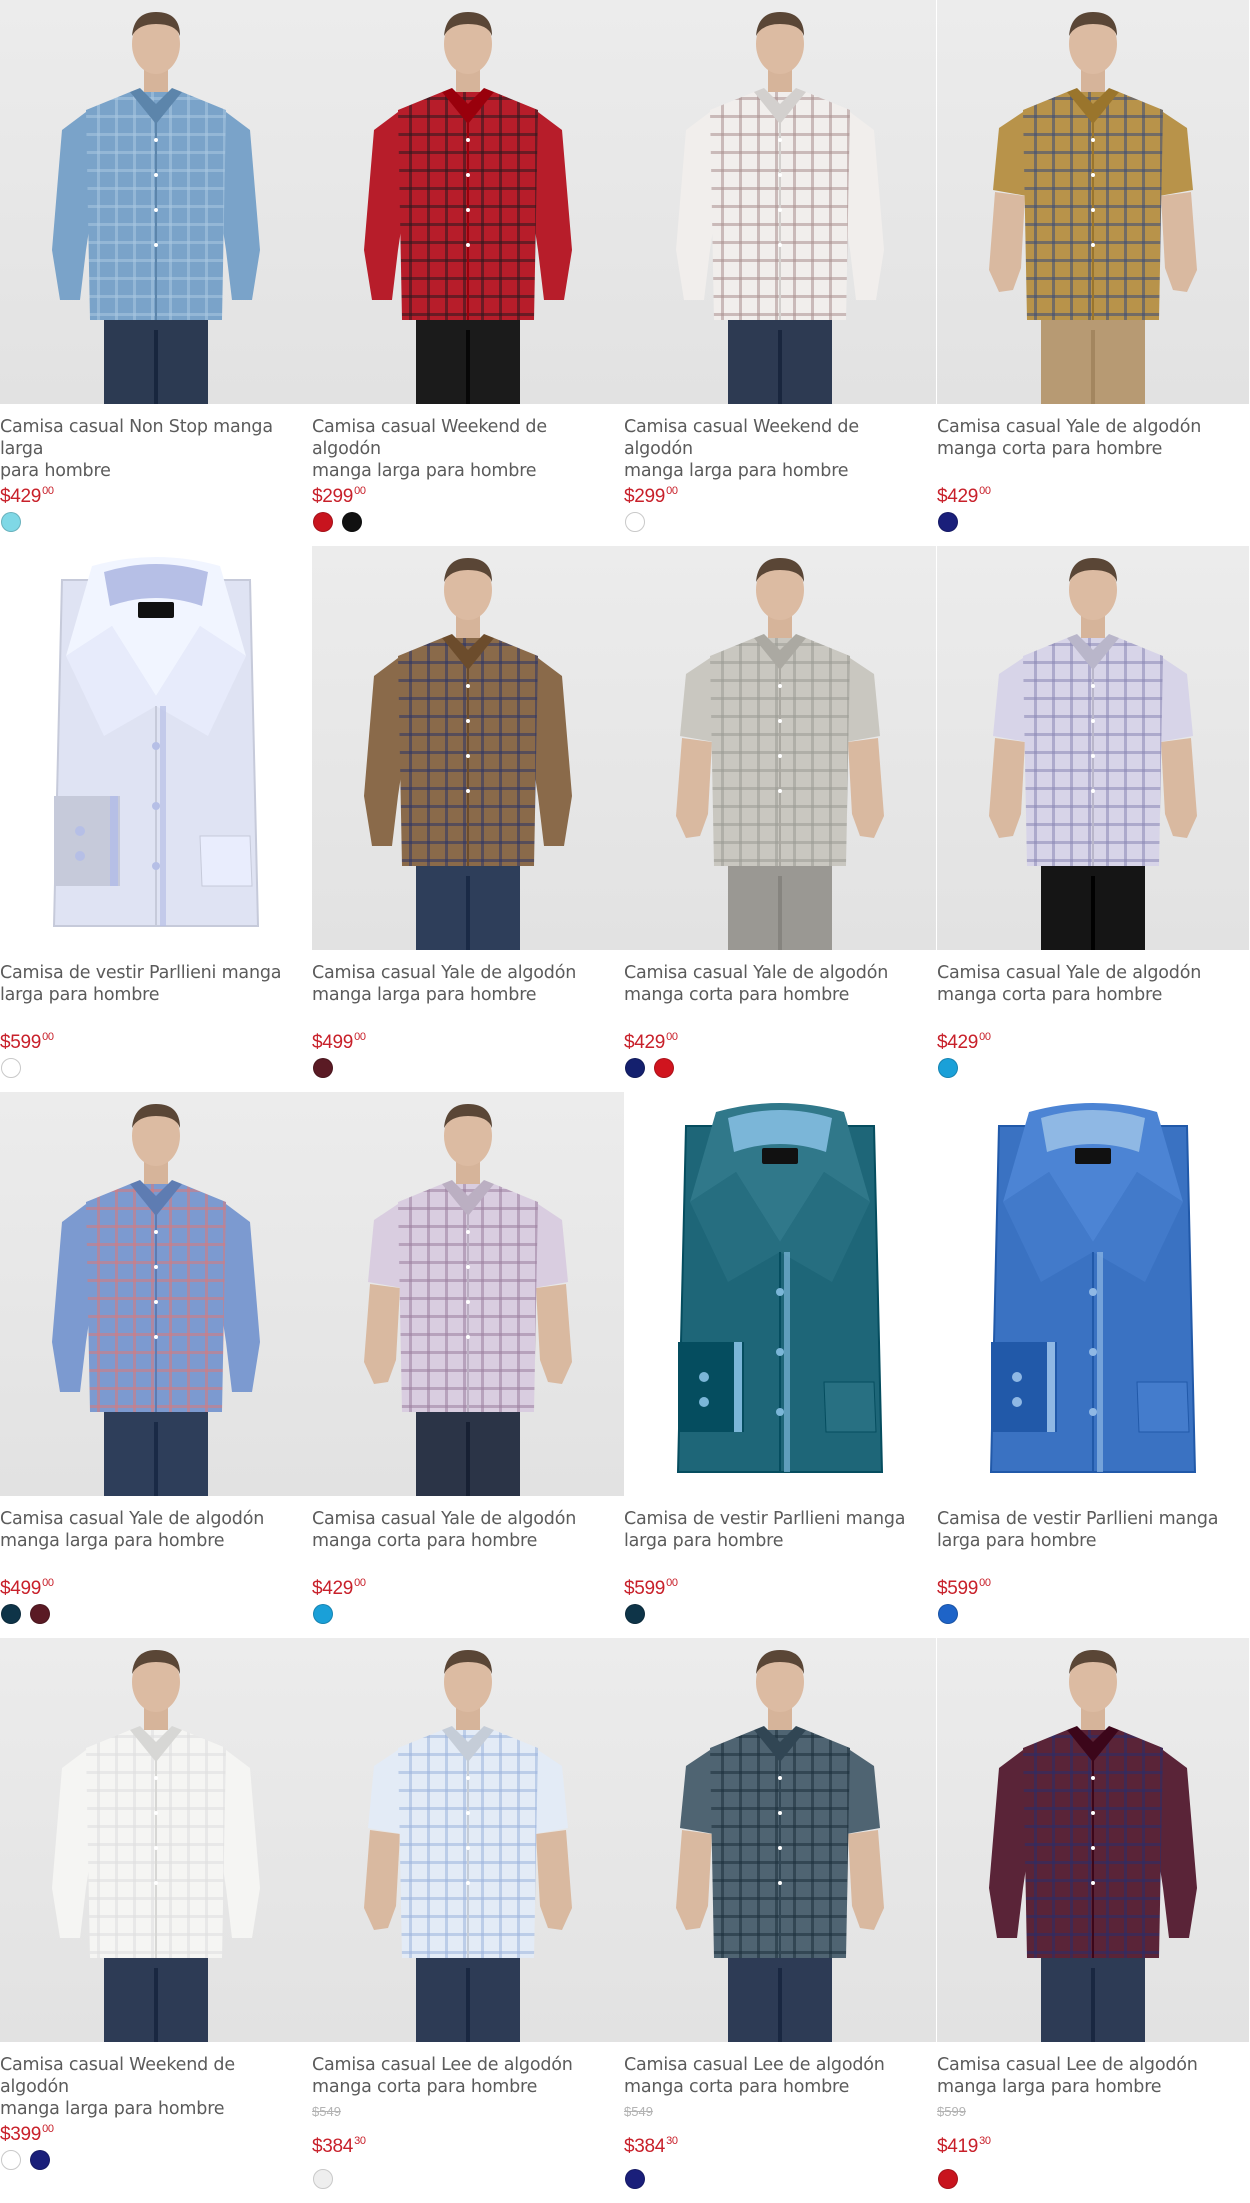 The width and height of the screenshot is (1250, 2203). What do you see at coordinates (645, 496) in the screenshot?
I see `price-integer: $299` at bounding box center [645, 496].